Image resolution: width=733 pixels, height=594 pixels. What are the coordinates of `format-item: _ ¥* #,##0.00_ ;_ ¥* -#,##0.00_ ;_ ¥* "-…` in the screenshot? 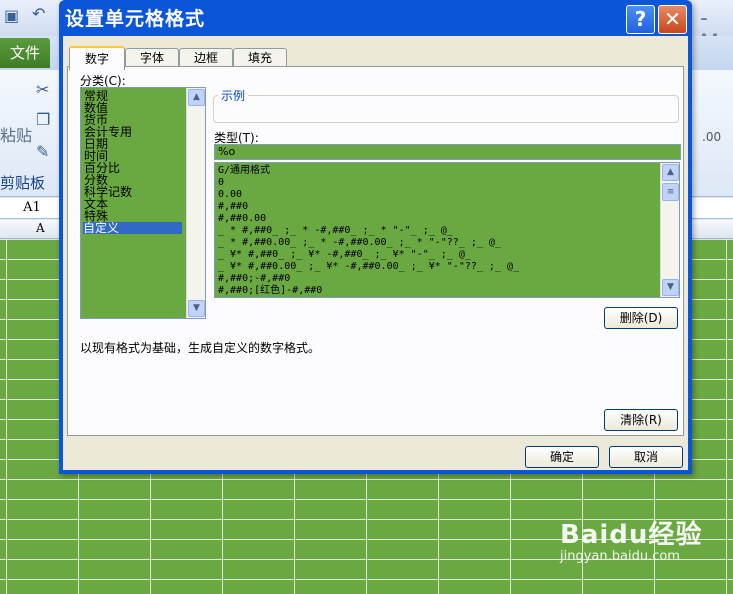 It's located at (368, 267).